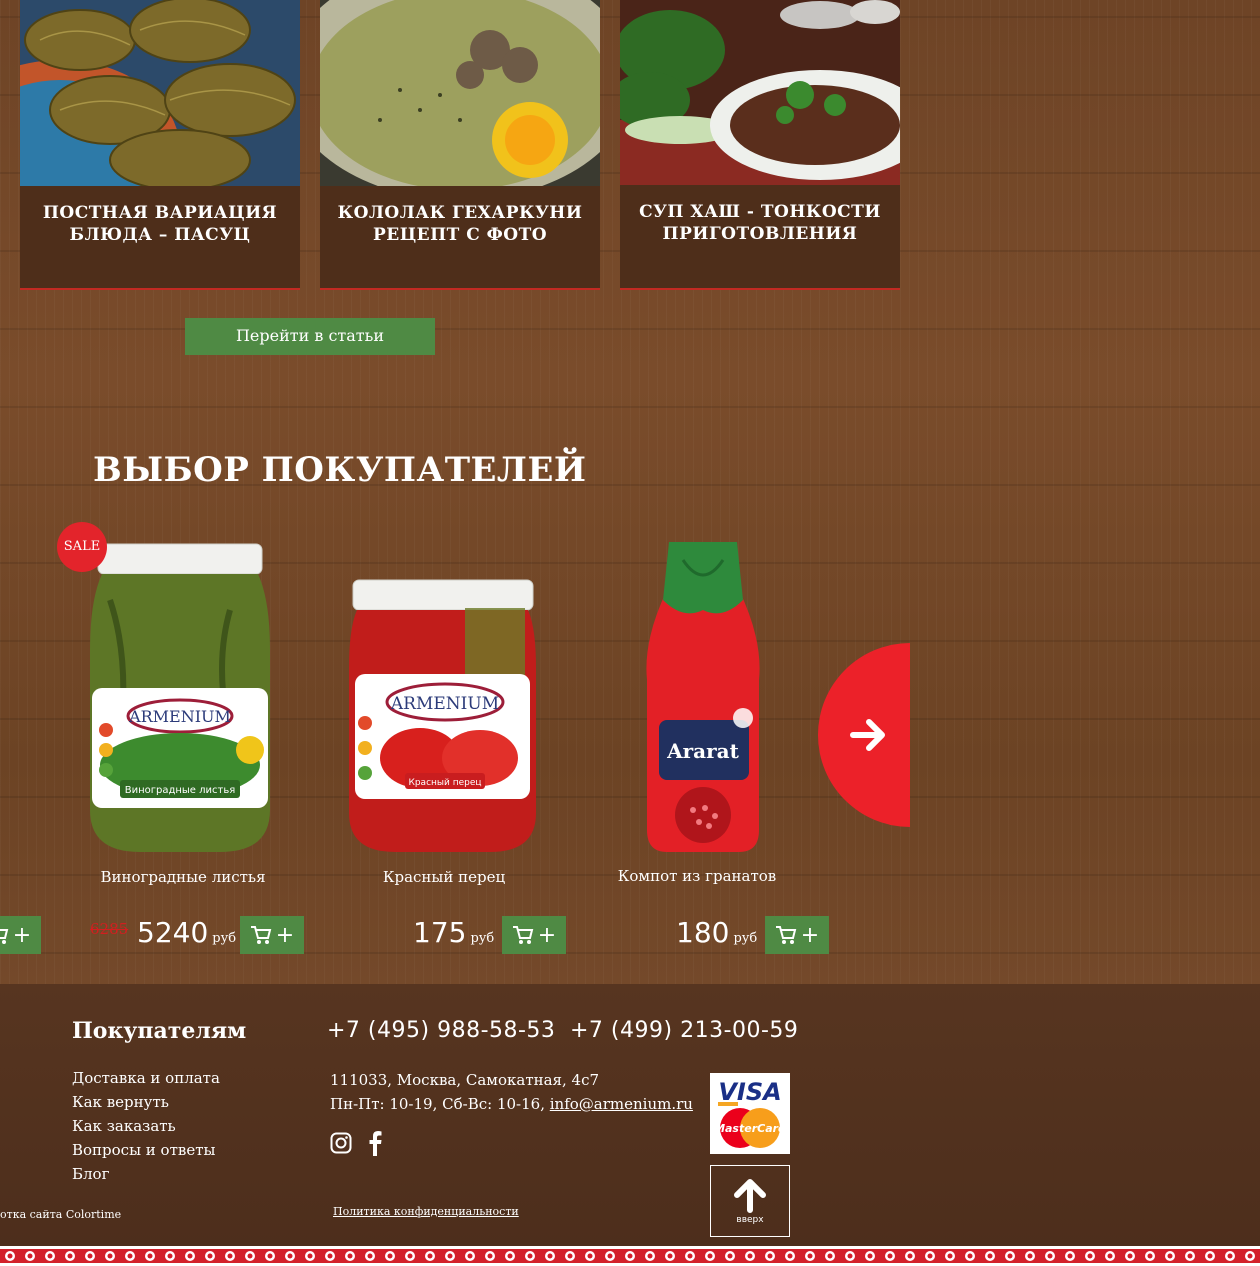  What do you see at coordinates (173, 932) in the screenshot?
I see `price-value: 5240` at bounding box center [173, 932].